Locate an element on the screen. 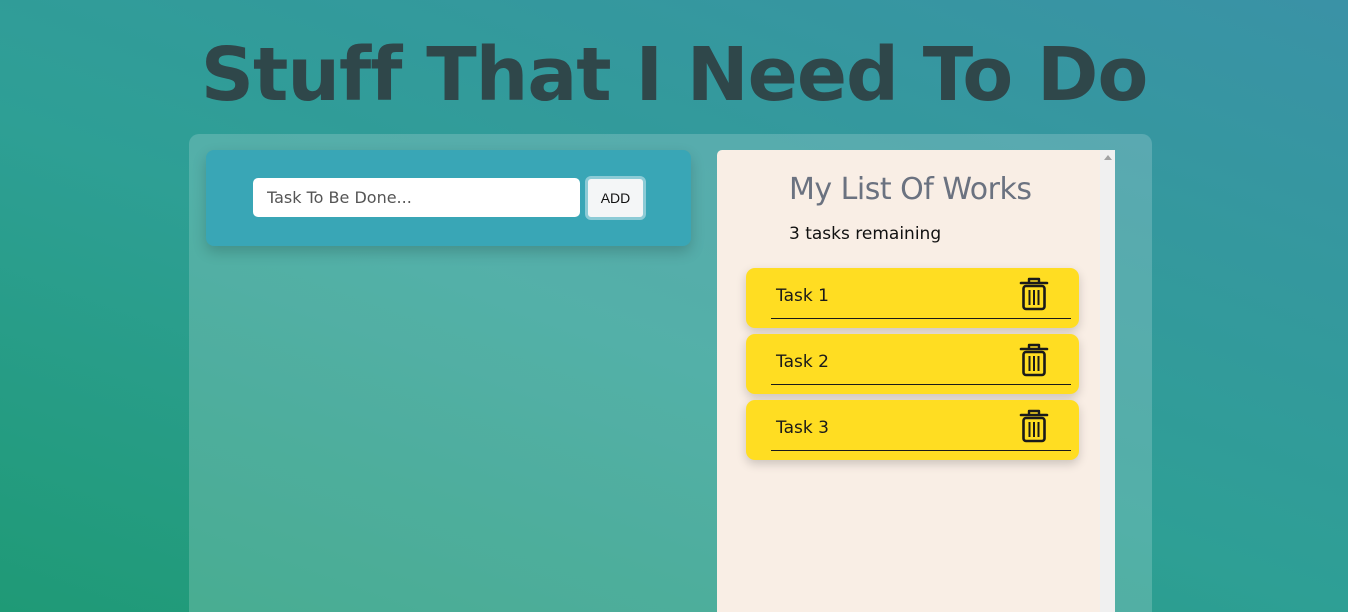 Image resolution: width=1348 pixels, height=612 pixels. task-label: Task 2 is located at coordinates (802, 362).